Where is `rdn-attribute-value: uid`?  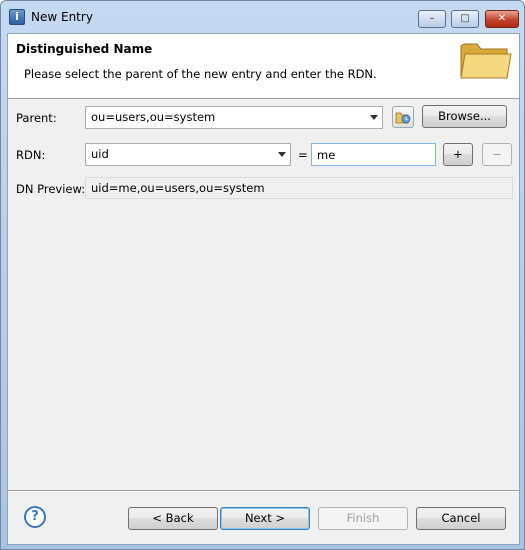
rdn-attribute-value: uid is located at coordinates (100, 154).